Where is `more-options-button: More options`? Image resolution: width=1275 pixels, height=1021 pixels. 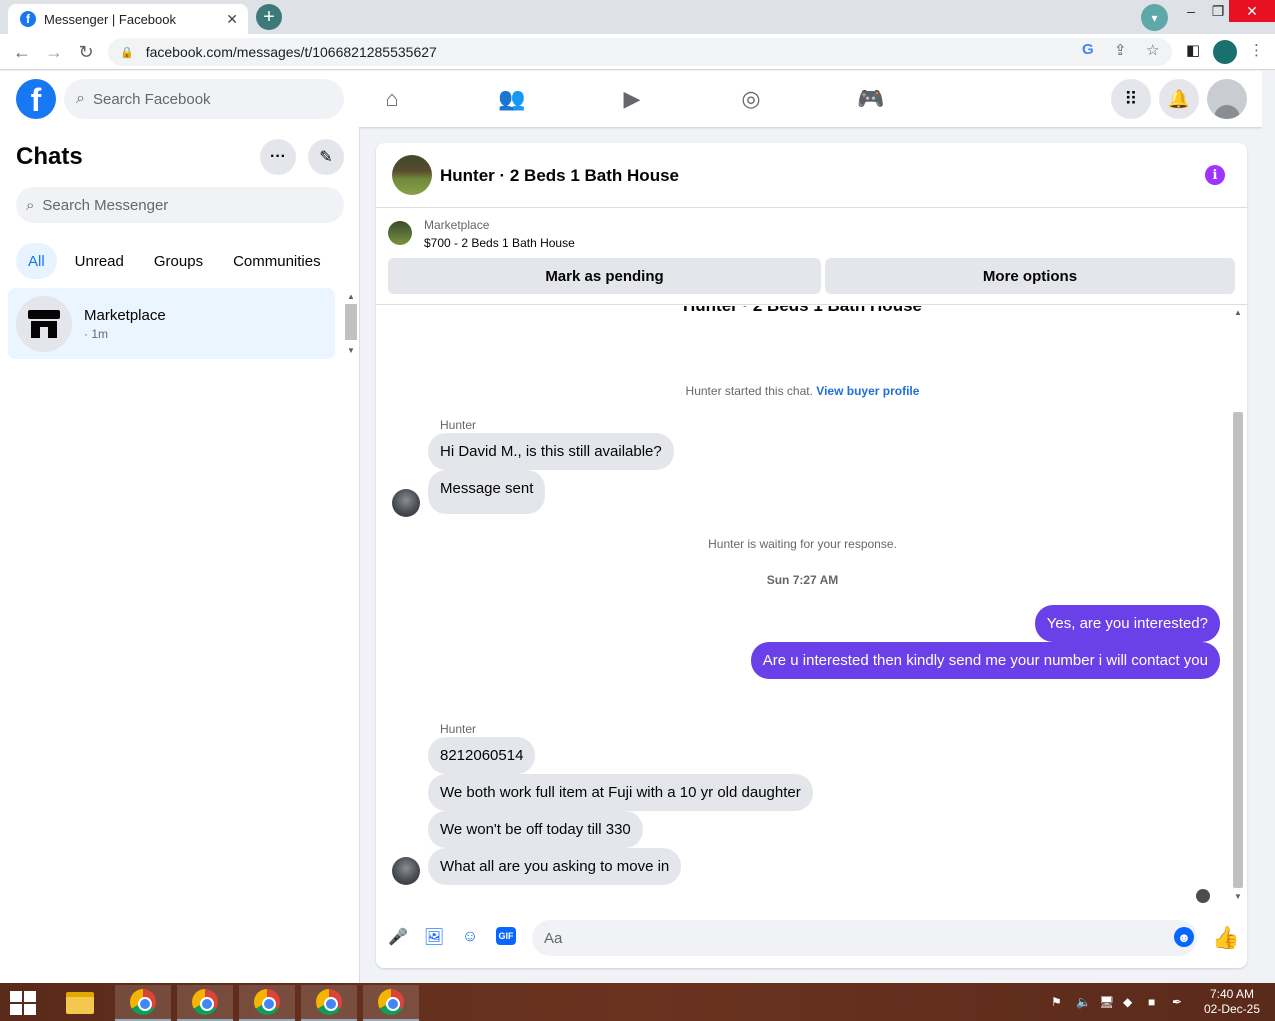
more-options-button: More options is located at coordinates (1030, 276).